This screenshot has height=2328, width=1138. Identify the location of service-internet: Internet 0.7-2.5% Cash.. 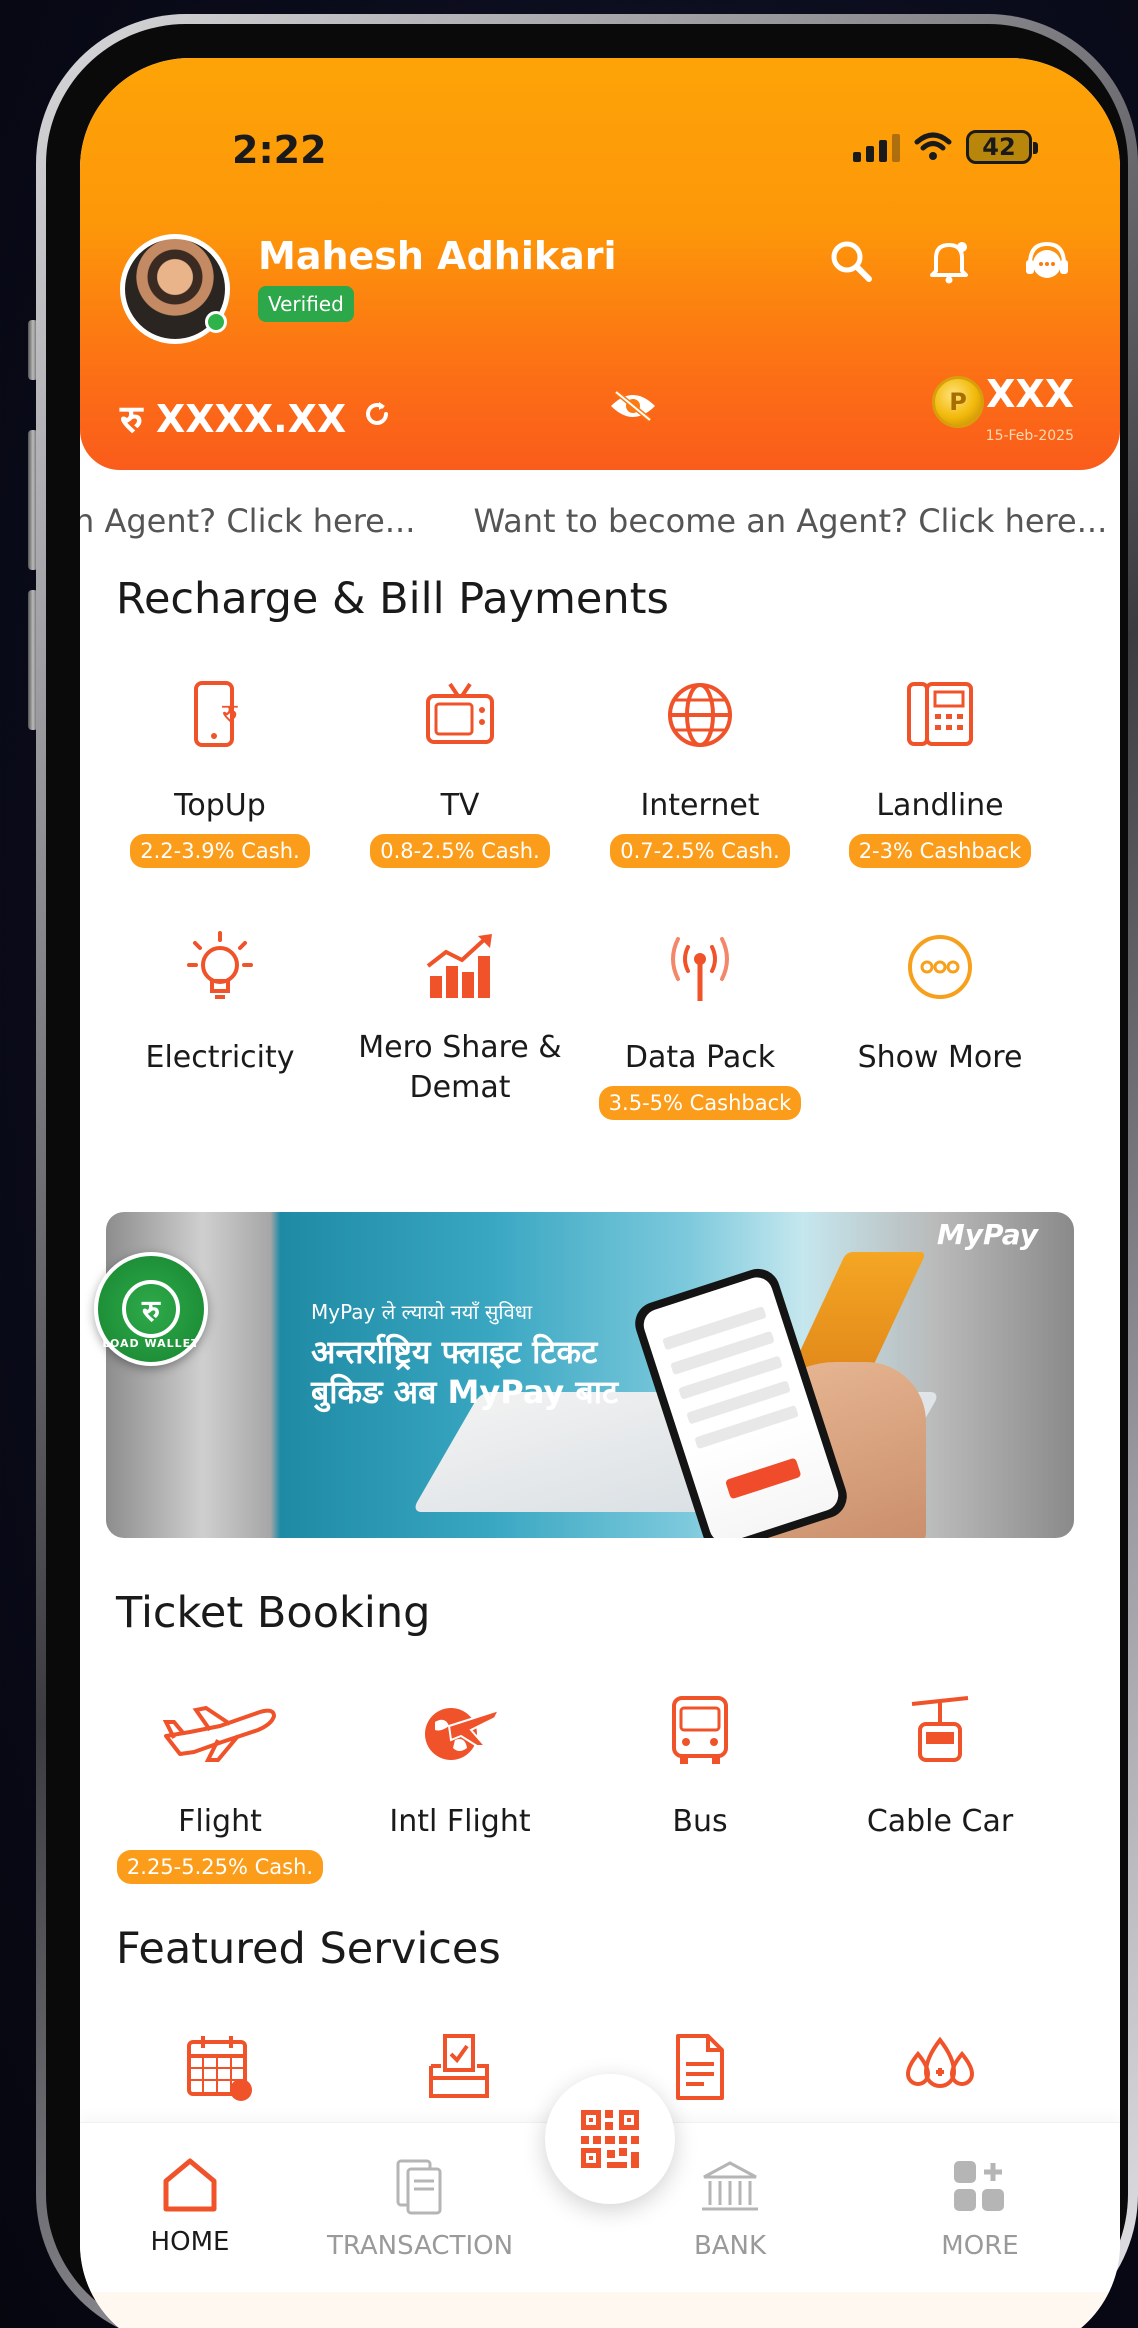
(700, 770).